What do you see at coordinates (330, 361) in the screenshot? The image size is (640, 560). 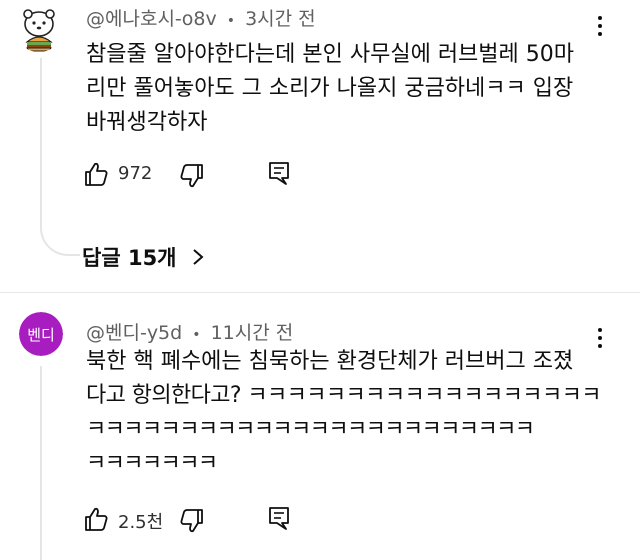 I see `comment-text-line: 북한 핵 폐수에는 침묵하는 환경단체가 러브버그 조졌` at bounding box center [330, 361].